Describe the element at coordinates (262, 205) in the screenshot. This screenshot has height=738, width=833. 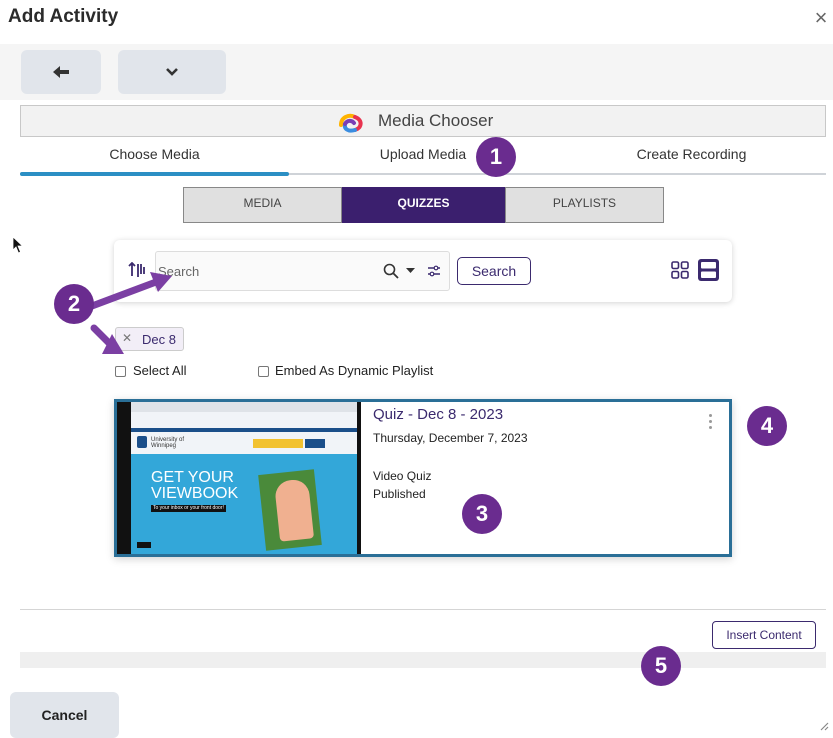
I see `segment-media: MEDIA` at that location.